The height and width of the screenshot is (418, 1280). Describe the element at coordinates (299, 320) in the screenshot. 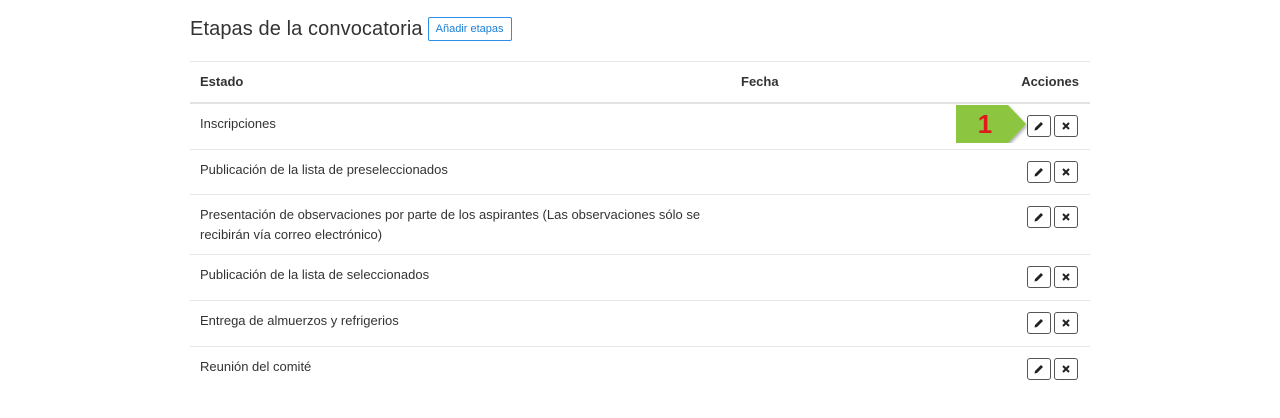

I see `stage-name: Entrega de almuerzos y refrigerios` at that location.